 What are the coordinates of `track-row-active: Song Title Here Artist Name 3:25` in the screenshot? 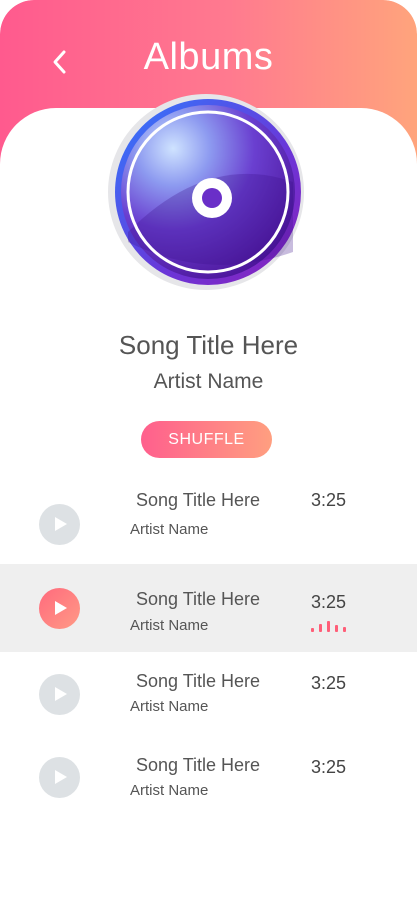 It's located at (208, 608).